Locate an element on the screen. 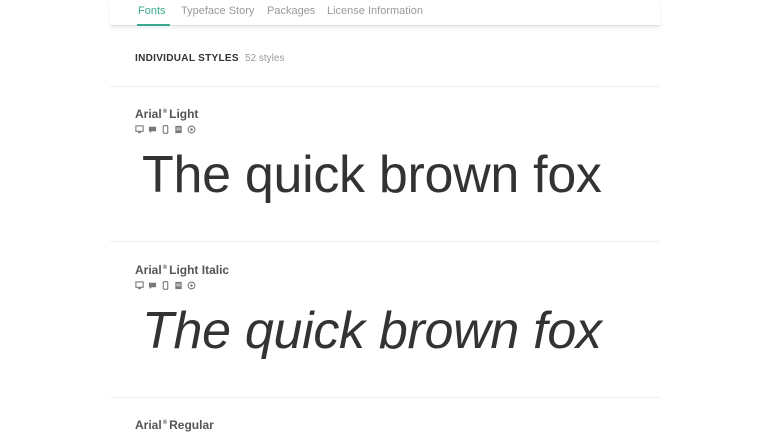  weight-name: Light Italic is located at coordinates (199, 270).